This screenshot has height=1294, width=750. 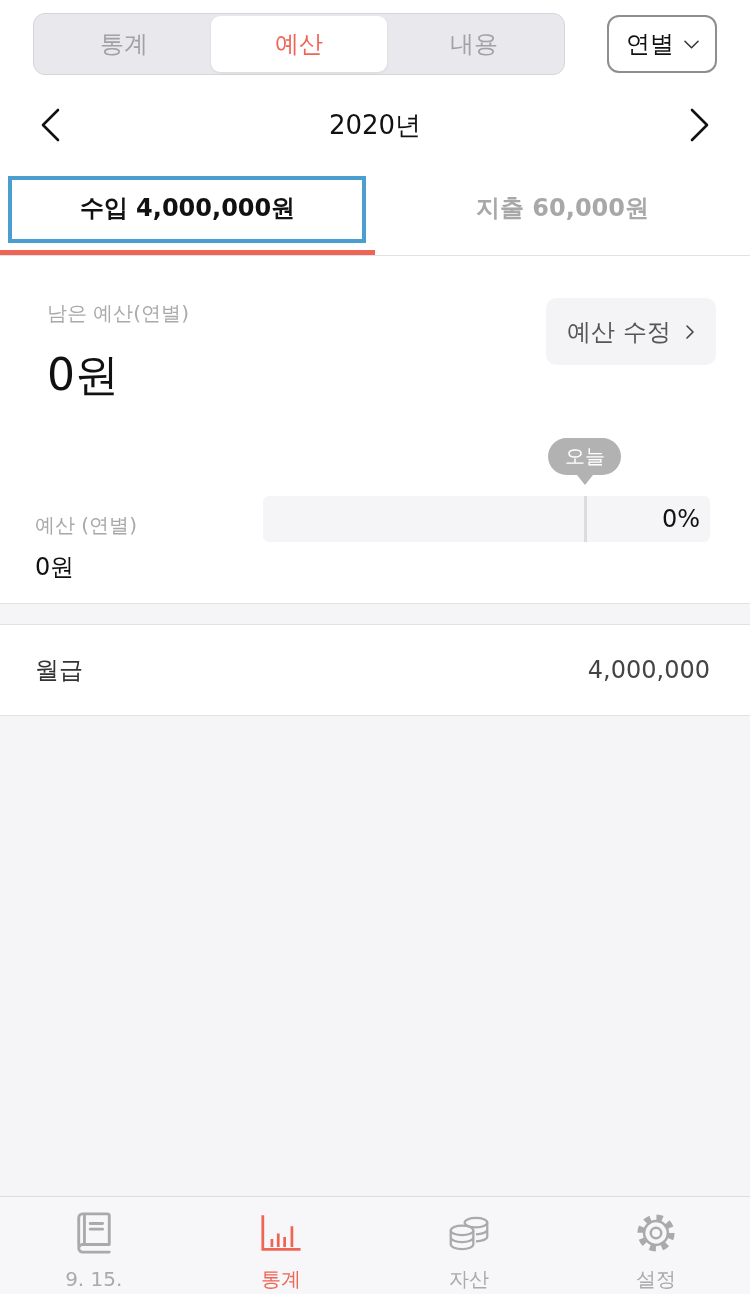 I want to click on period-dropdown: 연별, so click(x=662, y=44).